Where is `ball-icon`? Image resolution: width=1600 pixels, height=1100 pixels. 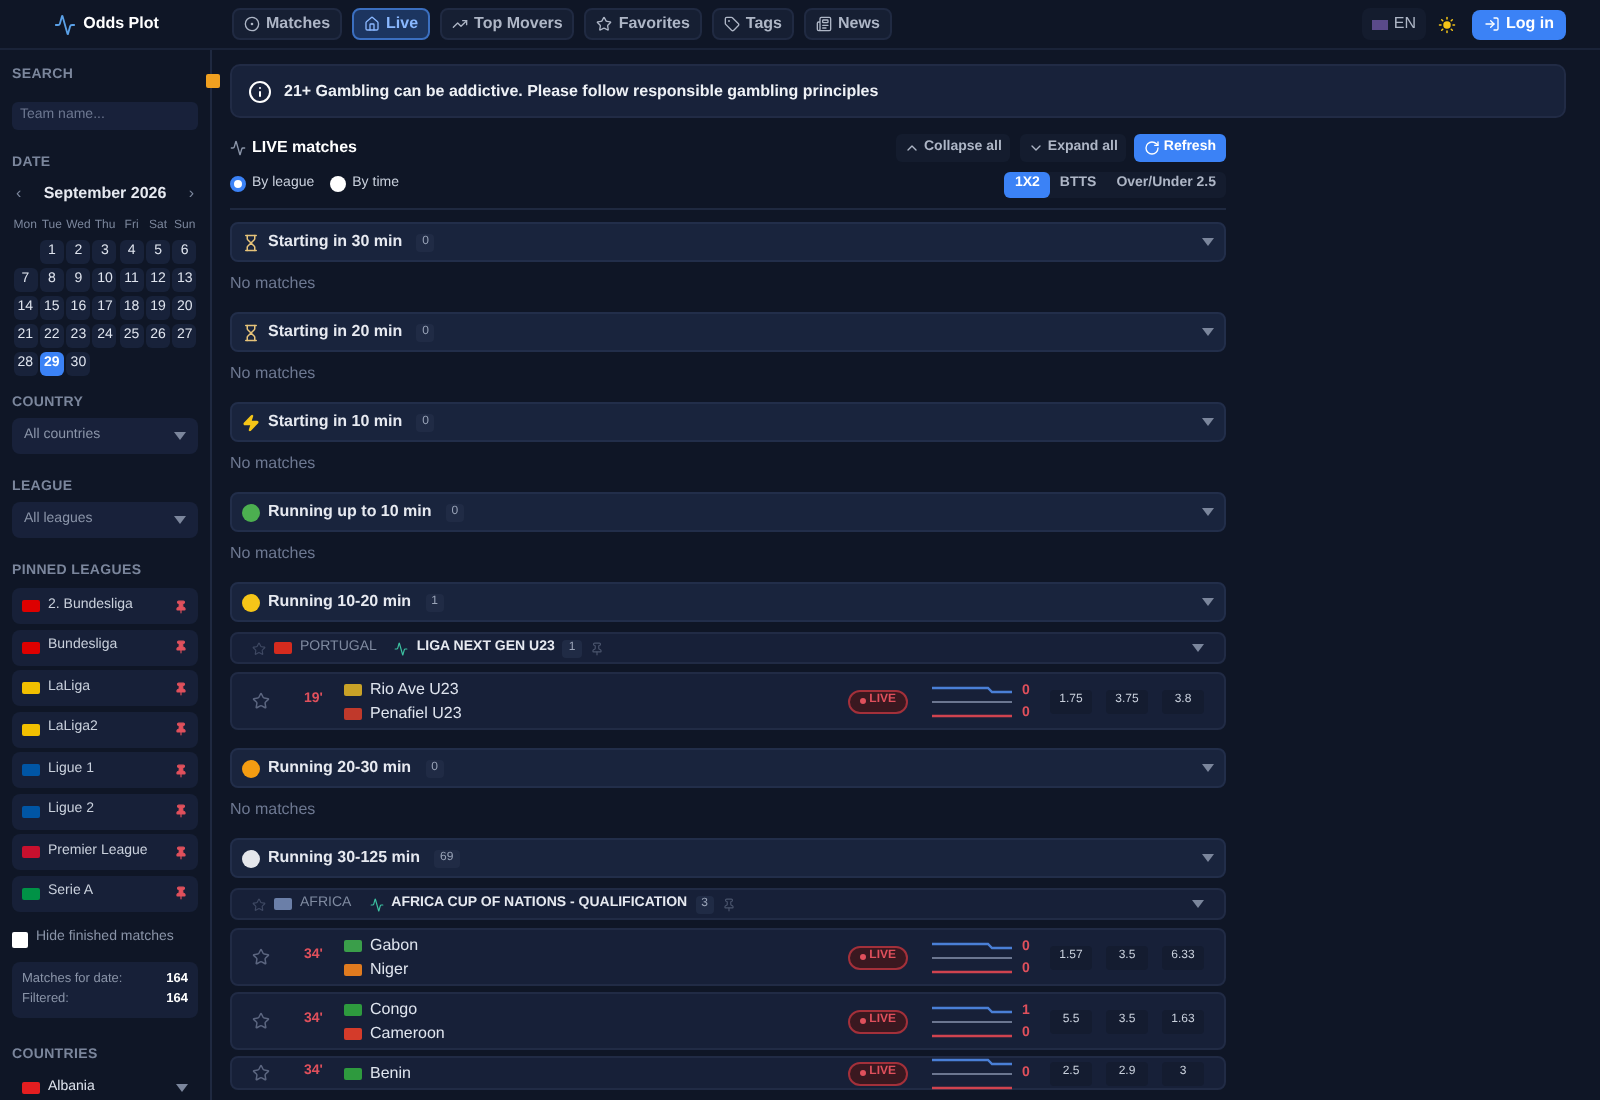
ball-icon is located at coordinates (252, 24).